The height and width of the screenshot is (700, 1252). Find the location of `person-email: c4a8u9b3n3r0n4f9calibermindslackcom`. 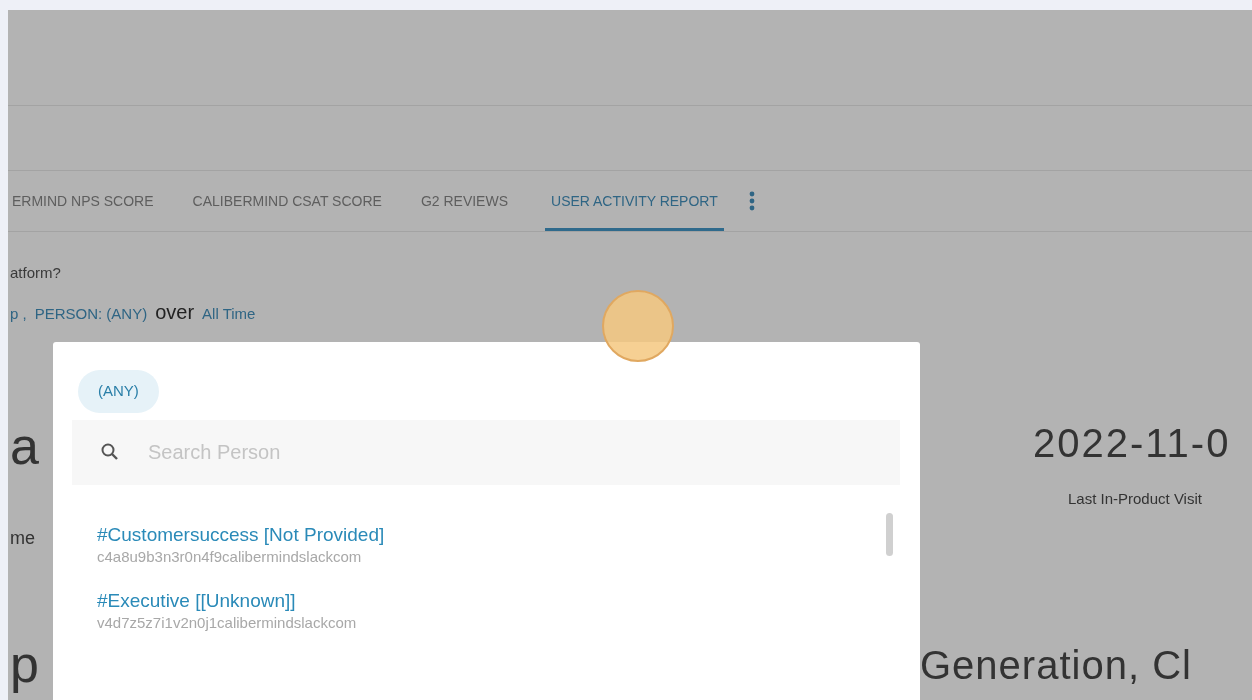

person-email: c4a8u9b3n3r0n4f9calibermindslackcom is located at coordinates (230, 556).